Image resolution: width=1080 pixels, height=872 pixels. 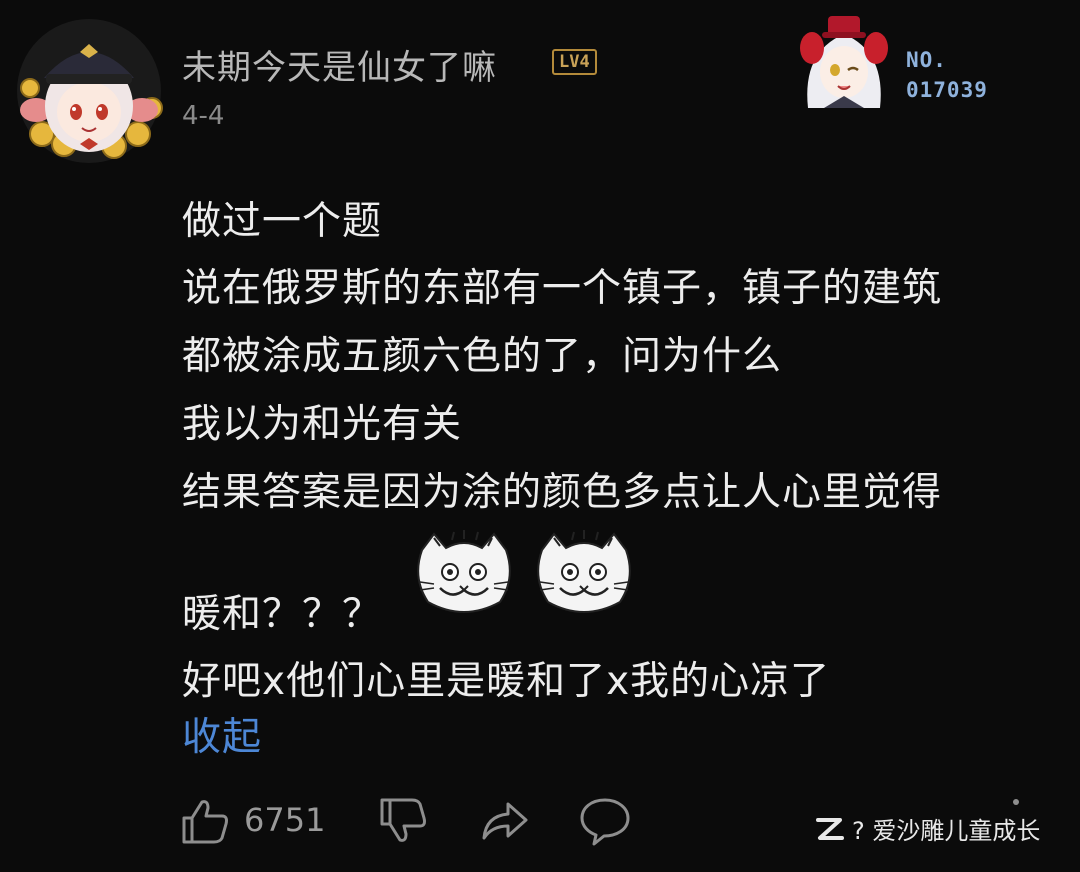 I want to click on thumbs-up-icon, so click(x=205, y=821).